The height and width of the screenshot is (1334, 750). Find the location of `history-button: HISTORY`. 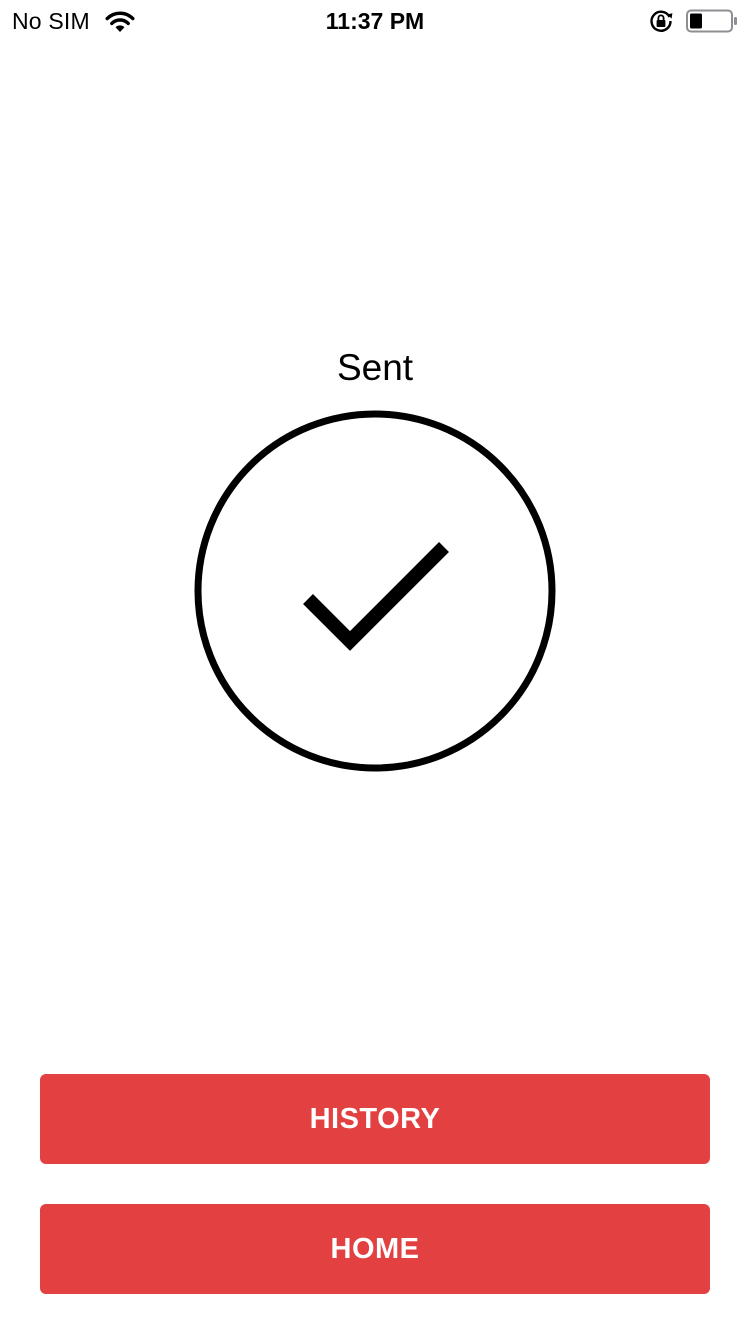

history-button: HISTORY is located at coordinates (375, 1119).